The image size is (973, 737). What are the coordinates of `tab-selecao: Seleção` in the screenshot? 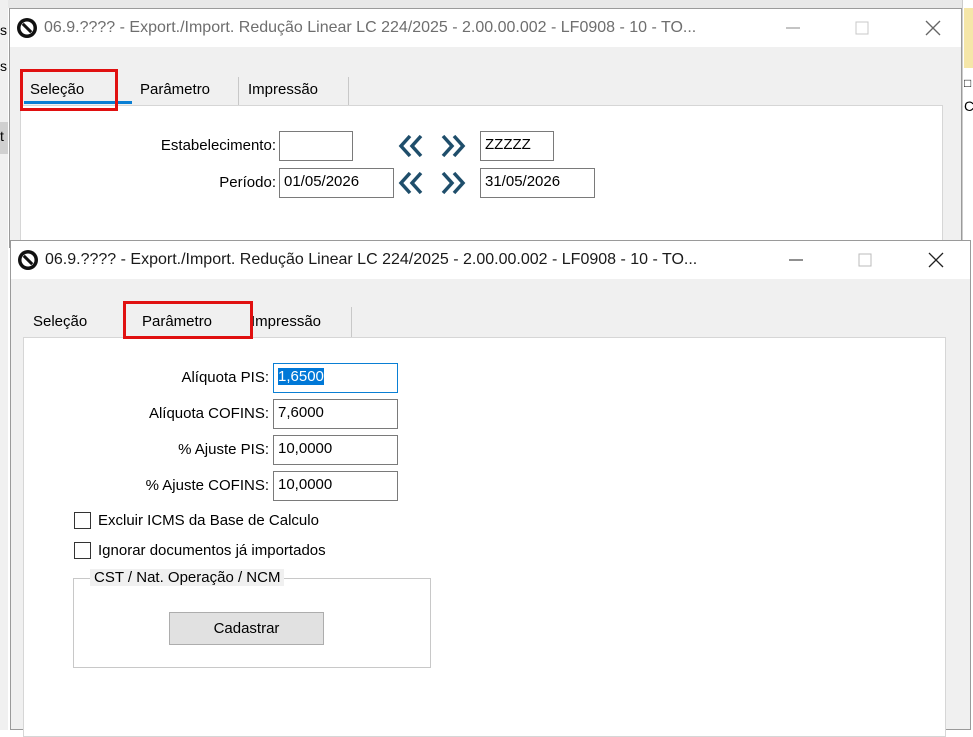 It's located at (60, 321).